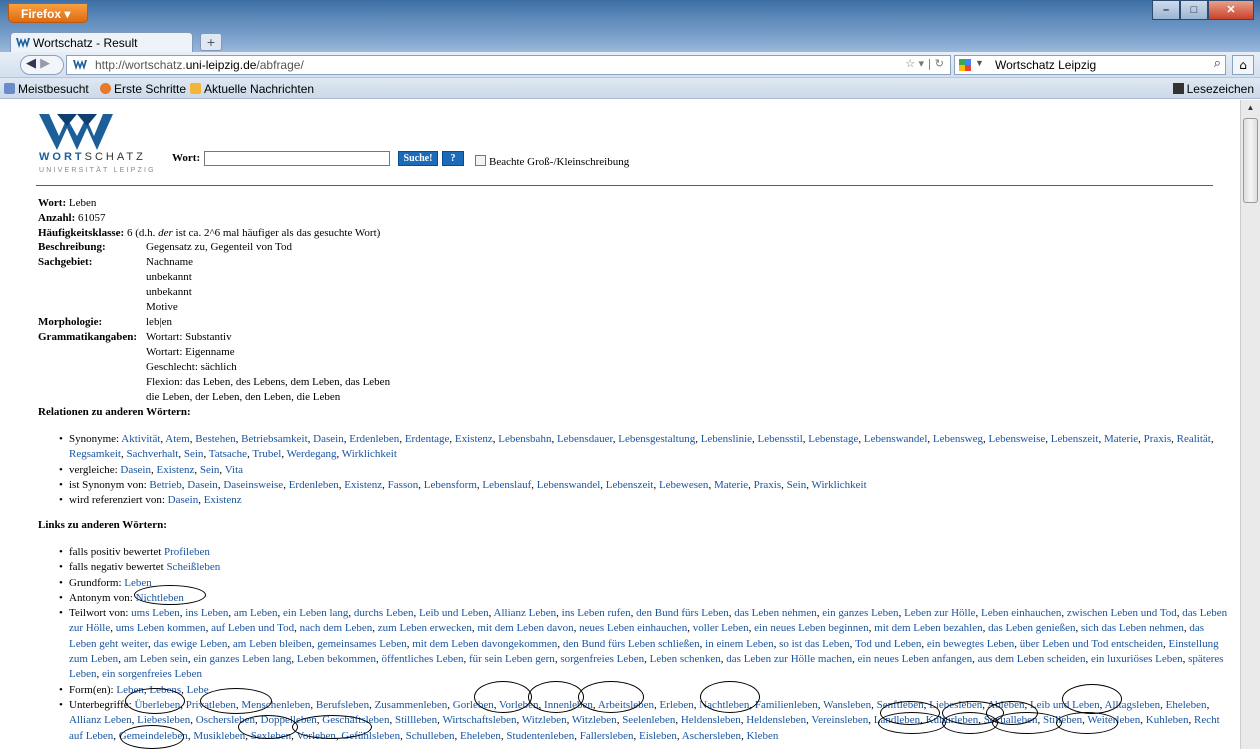 This screenshot has height=749, width=1260. What do you see at coordinates (1021, 613) in the screenshot?
I see `word-link: Leben einhauchen` at bounding box center [1021, 613].